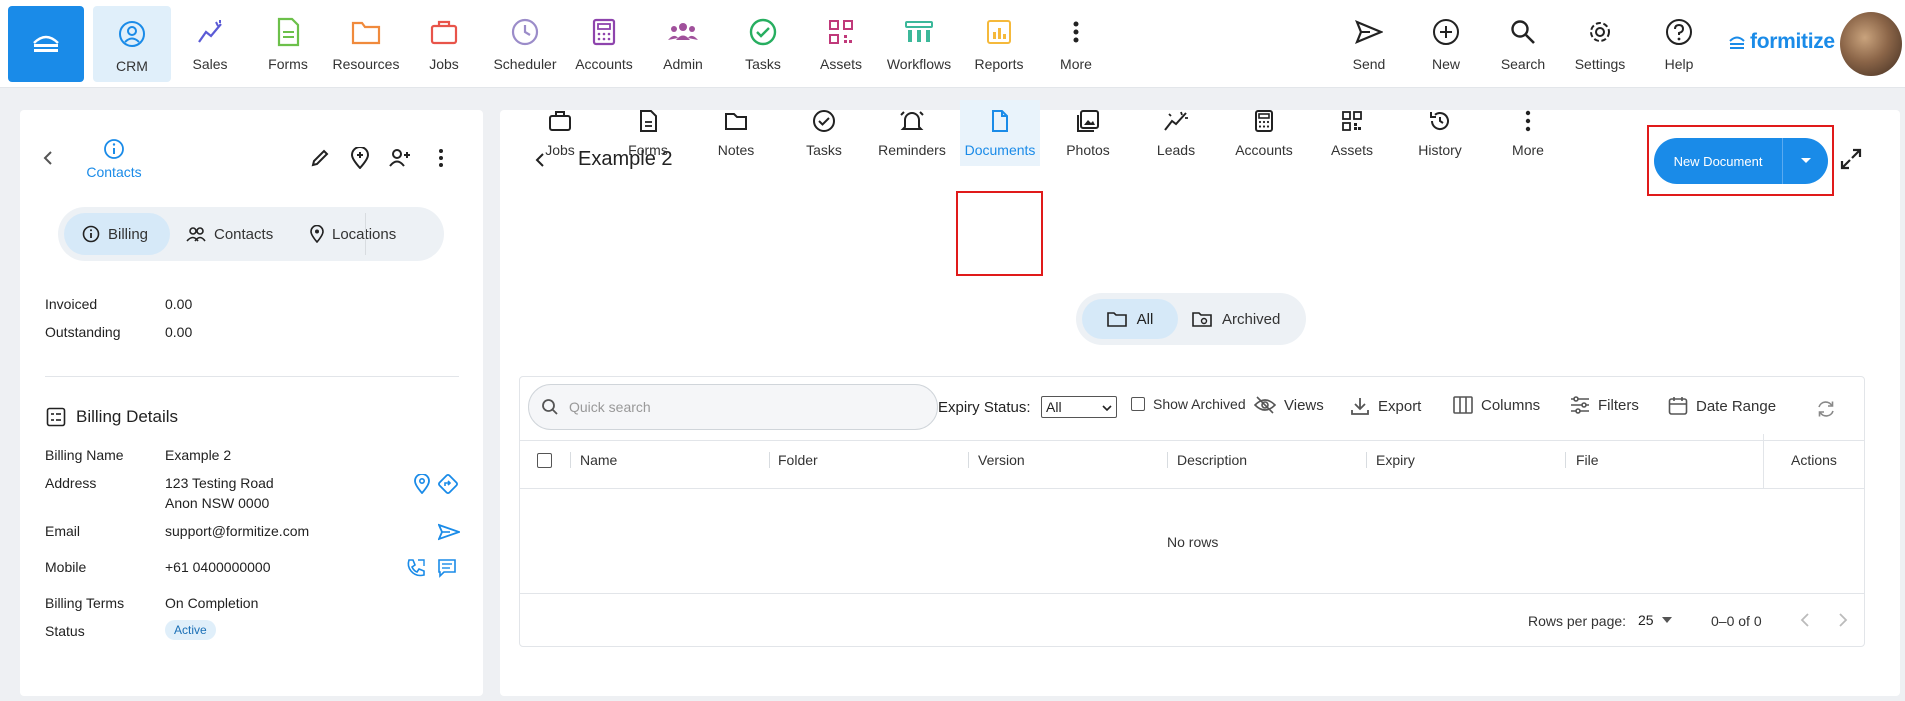 This screenshot has height=701, width=1905. I want to click on contacts-link: Contacts, so click(114, 159).